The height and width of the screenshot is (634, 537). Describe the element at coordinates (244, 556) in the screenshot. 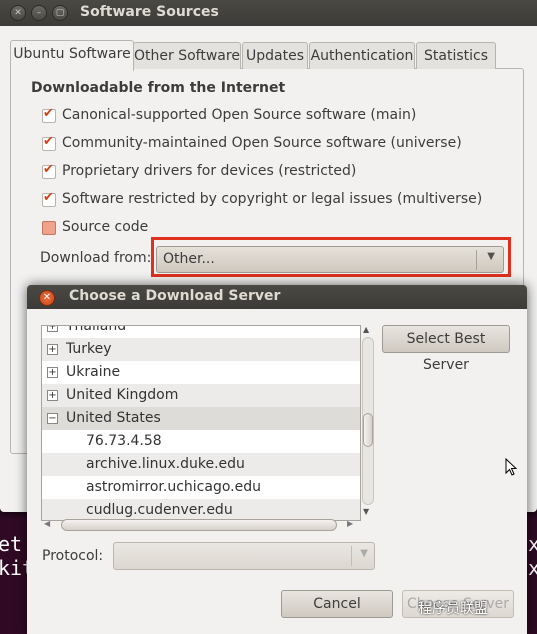

I see `protocol-select: ▼` at that location.